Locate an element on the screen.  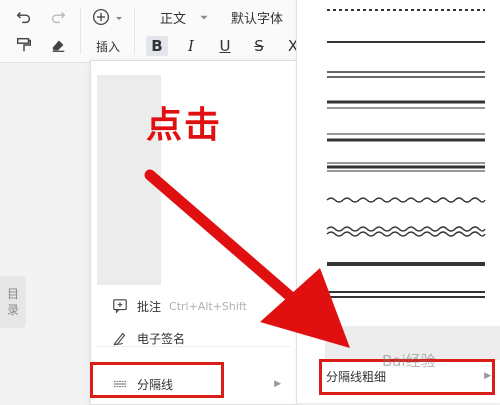
redo-icon is located at coordinates (58, 17).